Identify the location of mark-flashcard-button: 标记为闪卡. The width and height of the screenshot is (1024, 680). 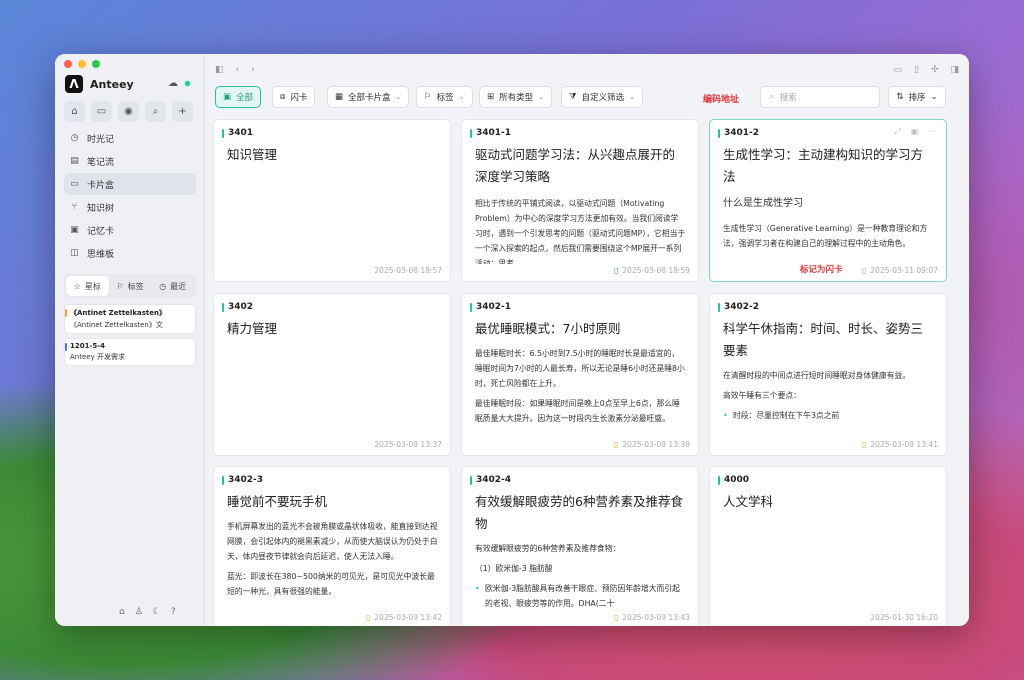
(821, 269).